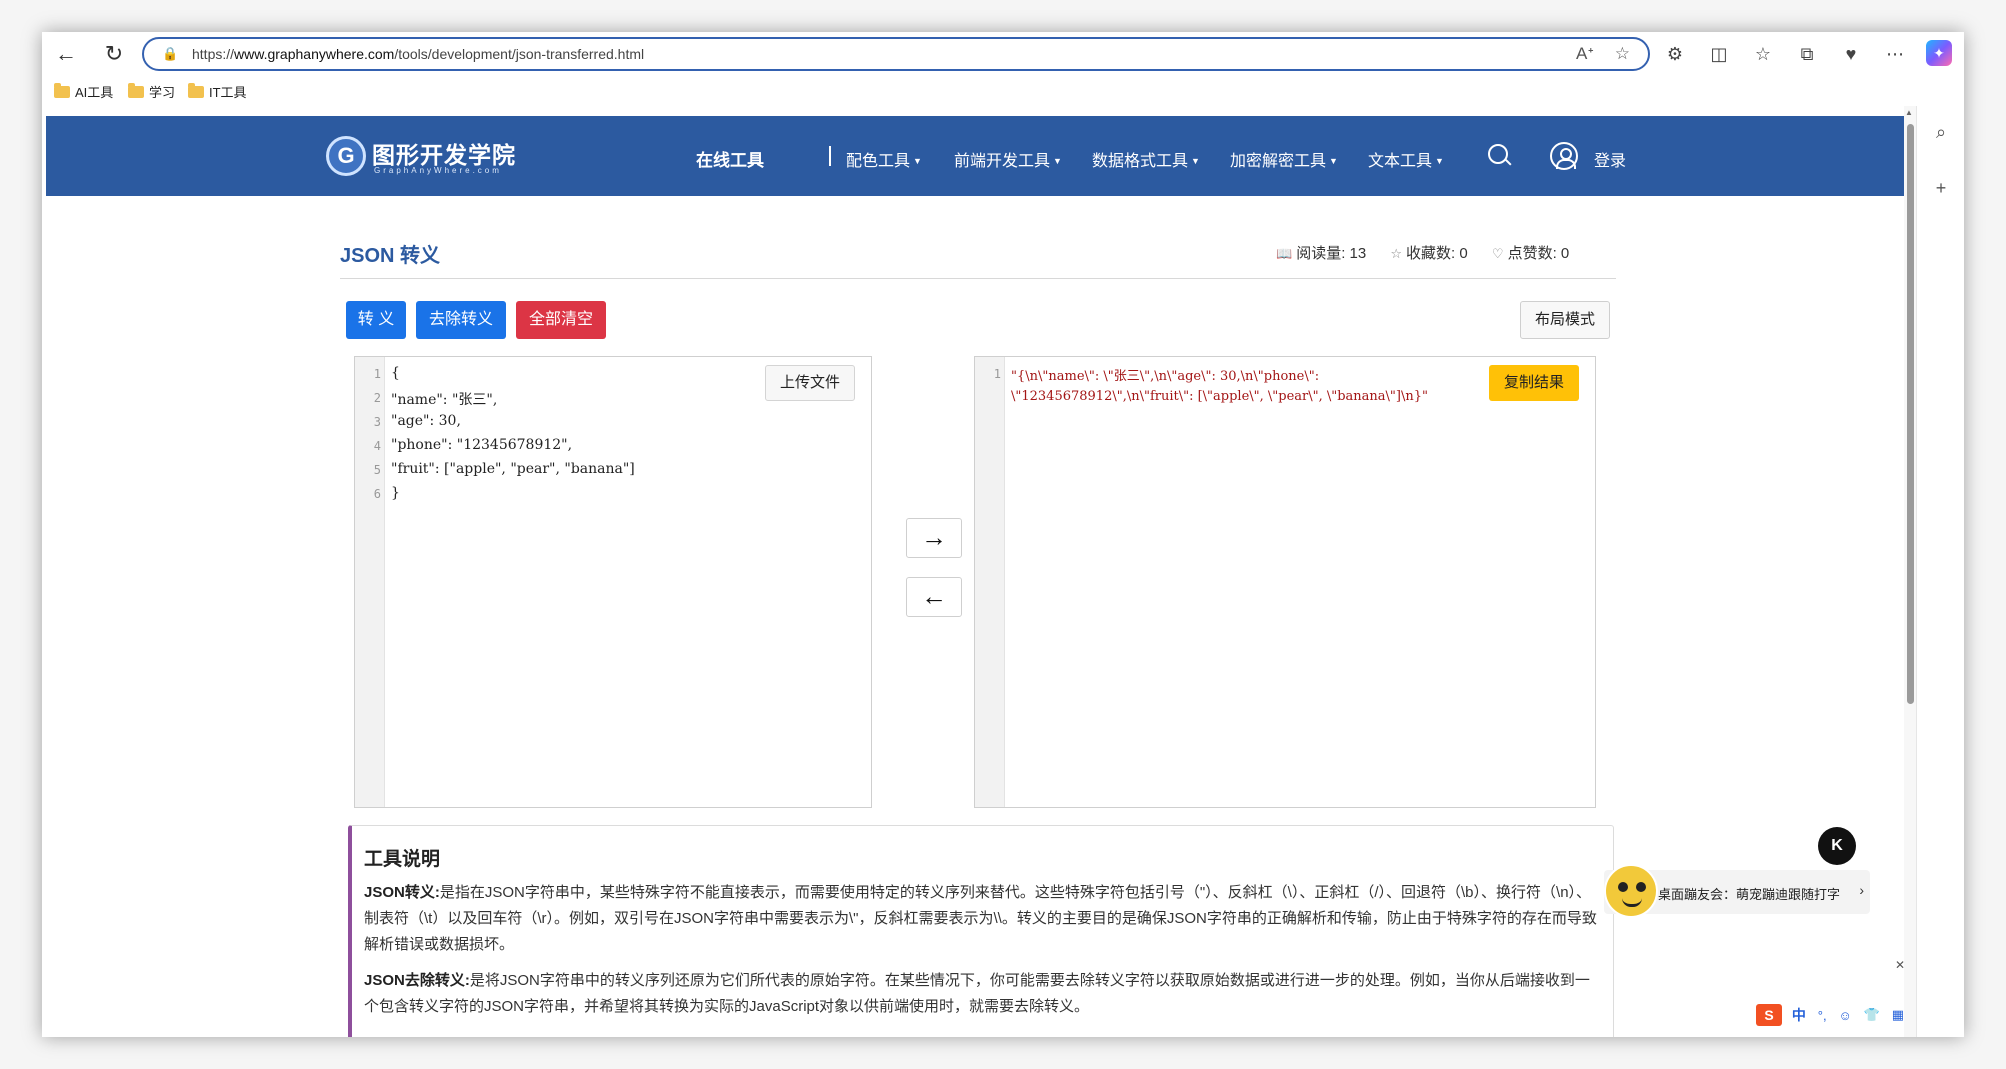  Describe the element at coordinates (1003, 91) in the screenshot. I see `bookmarks-bar: AI工具 学习 IT工具` at that location.